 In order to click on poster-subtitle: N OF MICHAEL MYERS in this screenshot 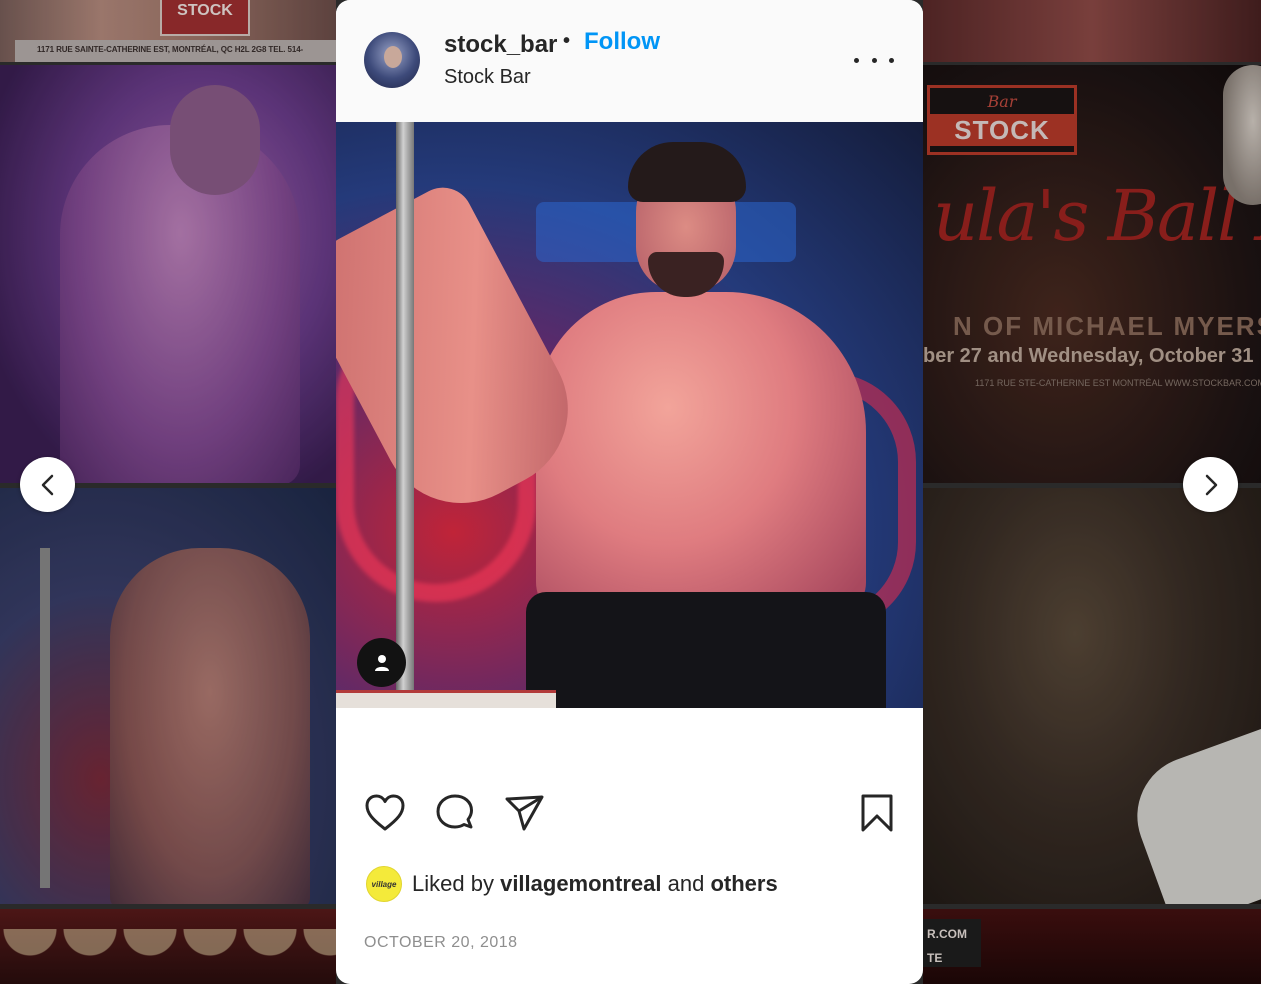, I will do `click(1107, 326)`.